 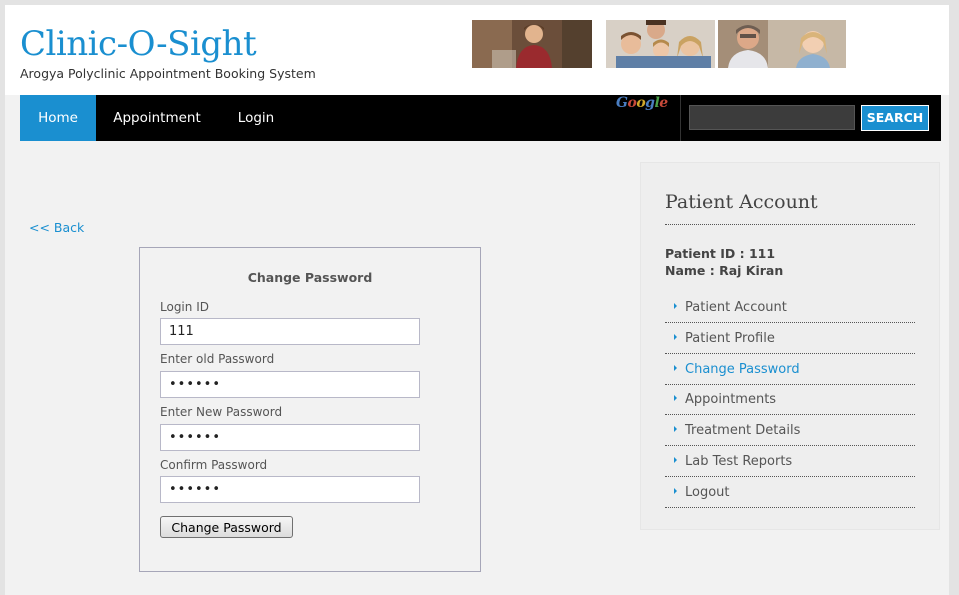 I want to click on child-dentist-photo, so click(x=782, y=44).